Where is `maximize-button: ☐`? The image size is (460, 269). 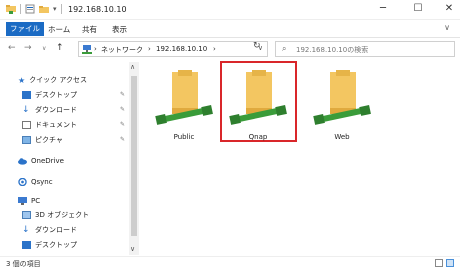 maximize-button: ☐ is located at coordinates (418, 8).